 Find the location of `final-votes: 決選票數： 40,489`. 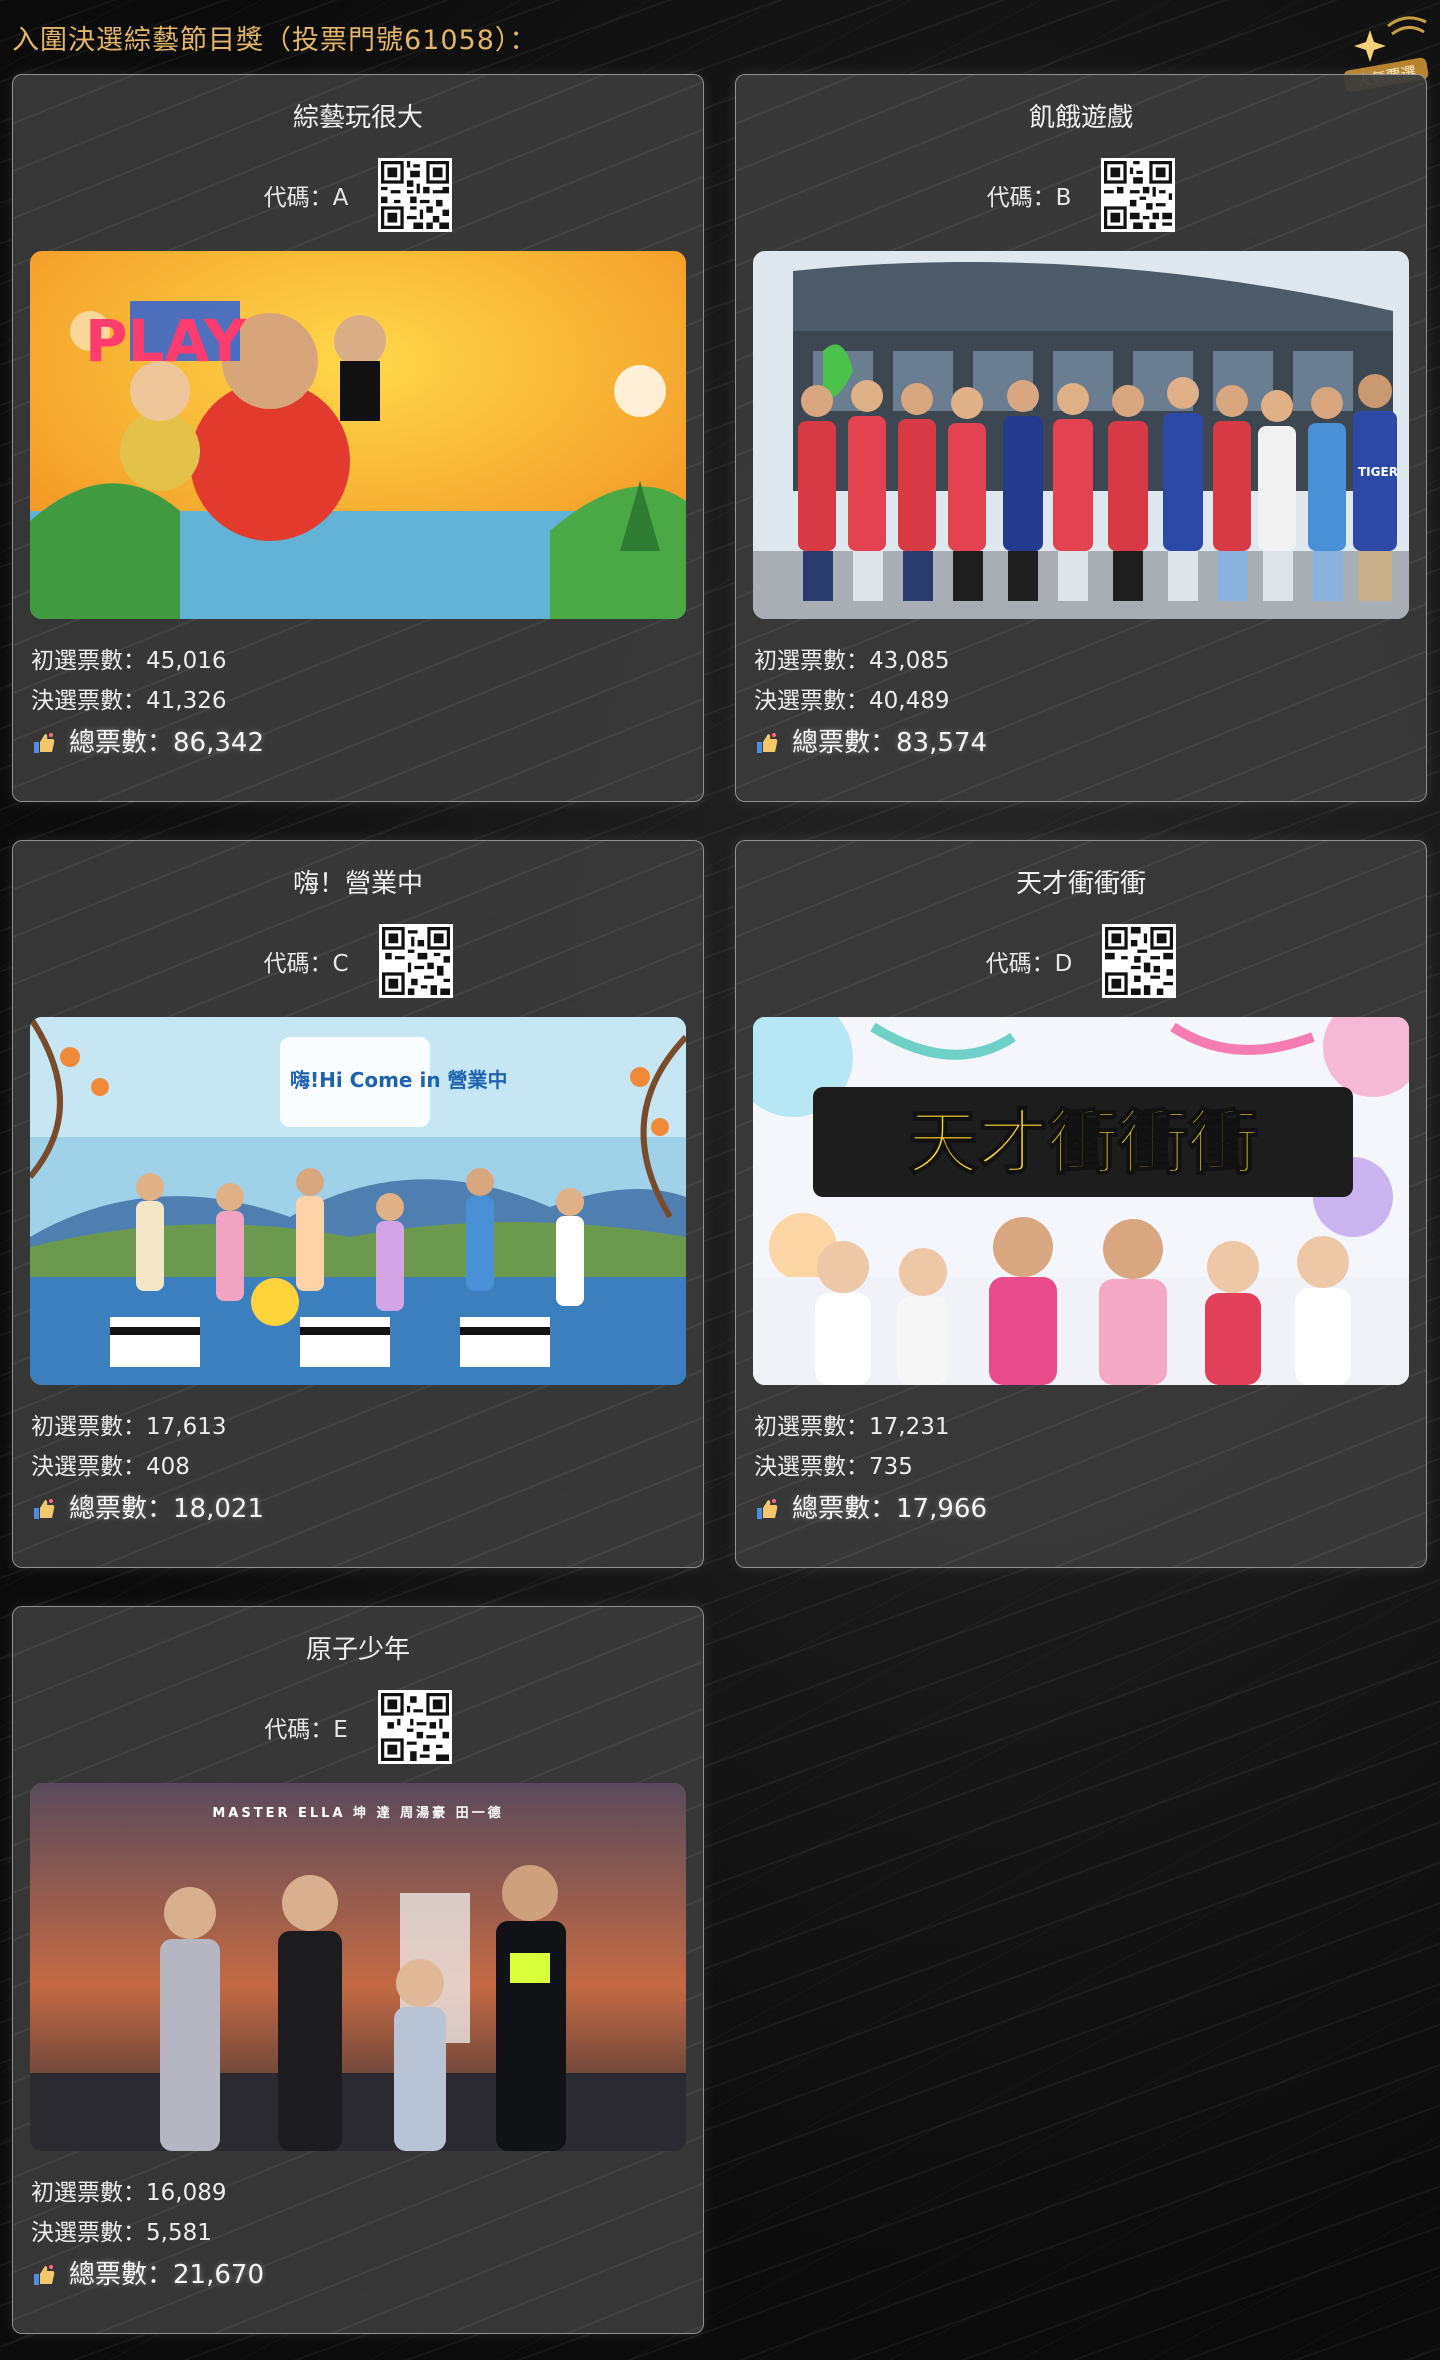

final-votes: 決選票數： 40,489 is located at coordinates (852, 701).